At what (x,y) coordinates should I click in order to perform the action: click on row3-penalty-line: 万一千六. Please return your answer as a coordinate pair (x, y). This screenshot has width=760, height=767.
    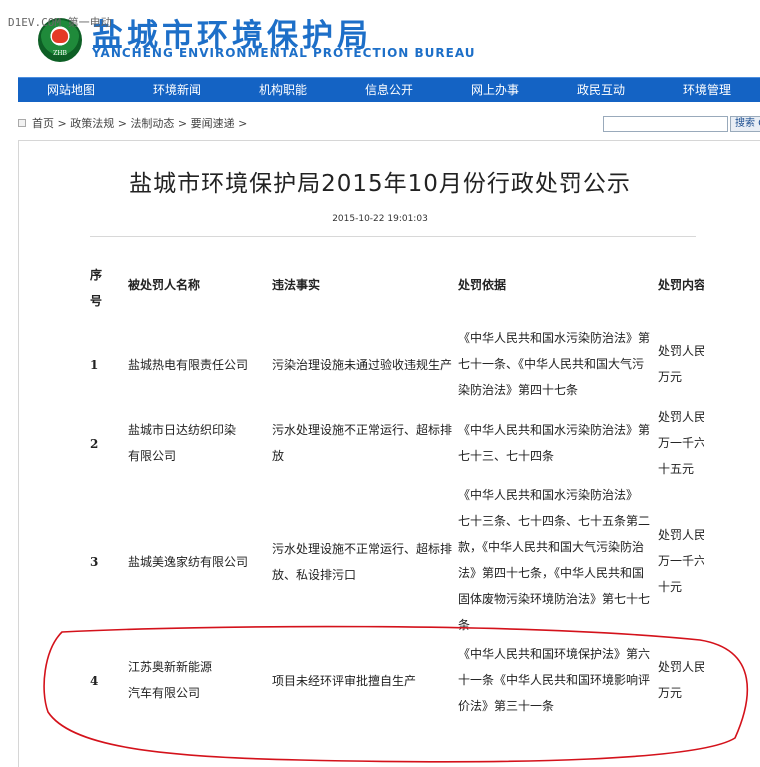
    Looking at the image, I should click on (681, 561).